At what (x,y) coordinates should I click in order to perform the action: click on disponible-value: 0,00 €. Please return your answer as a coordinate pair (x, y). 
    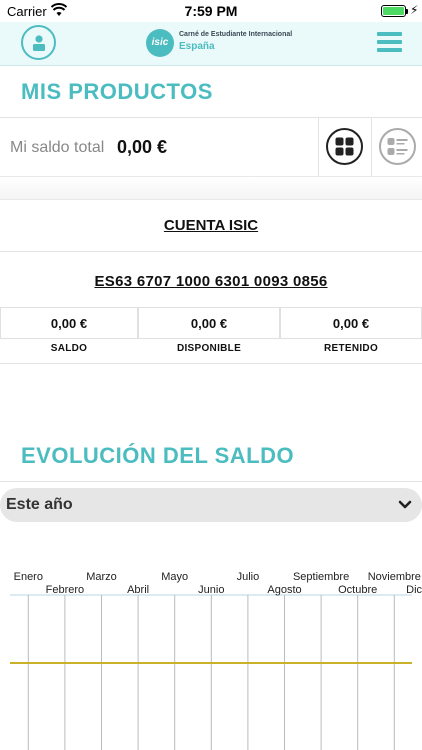
    Looking at the image, I should click on (209, 323).